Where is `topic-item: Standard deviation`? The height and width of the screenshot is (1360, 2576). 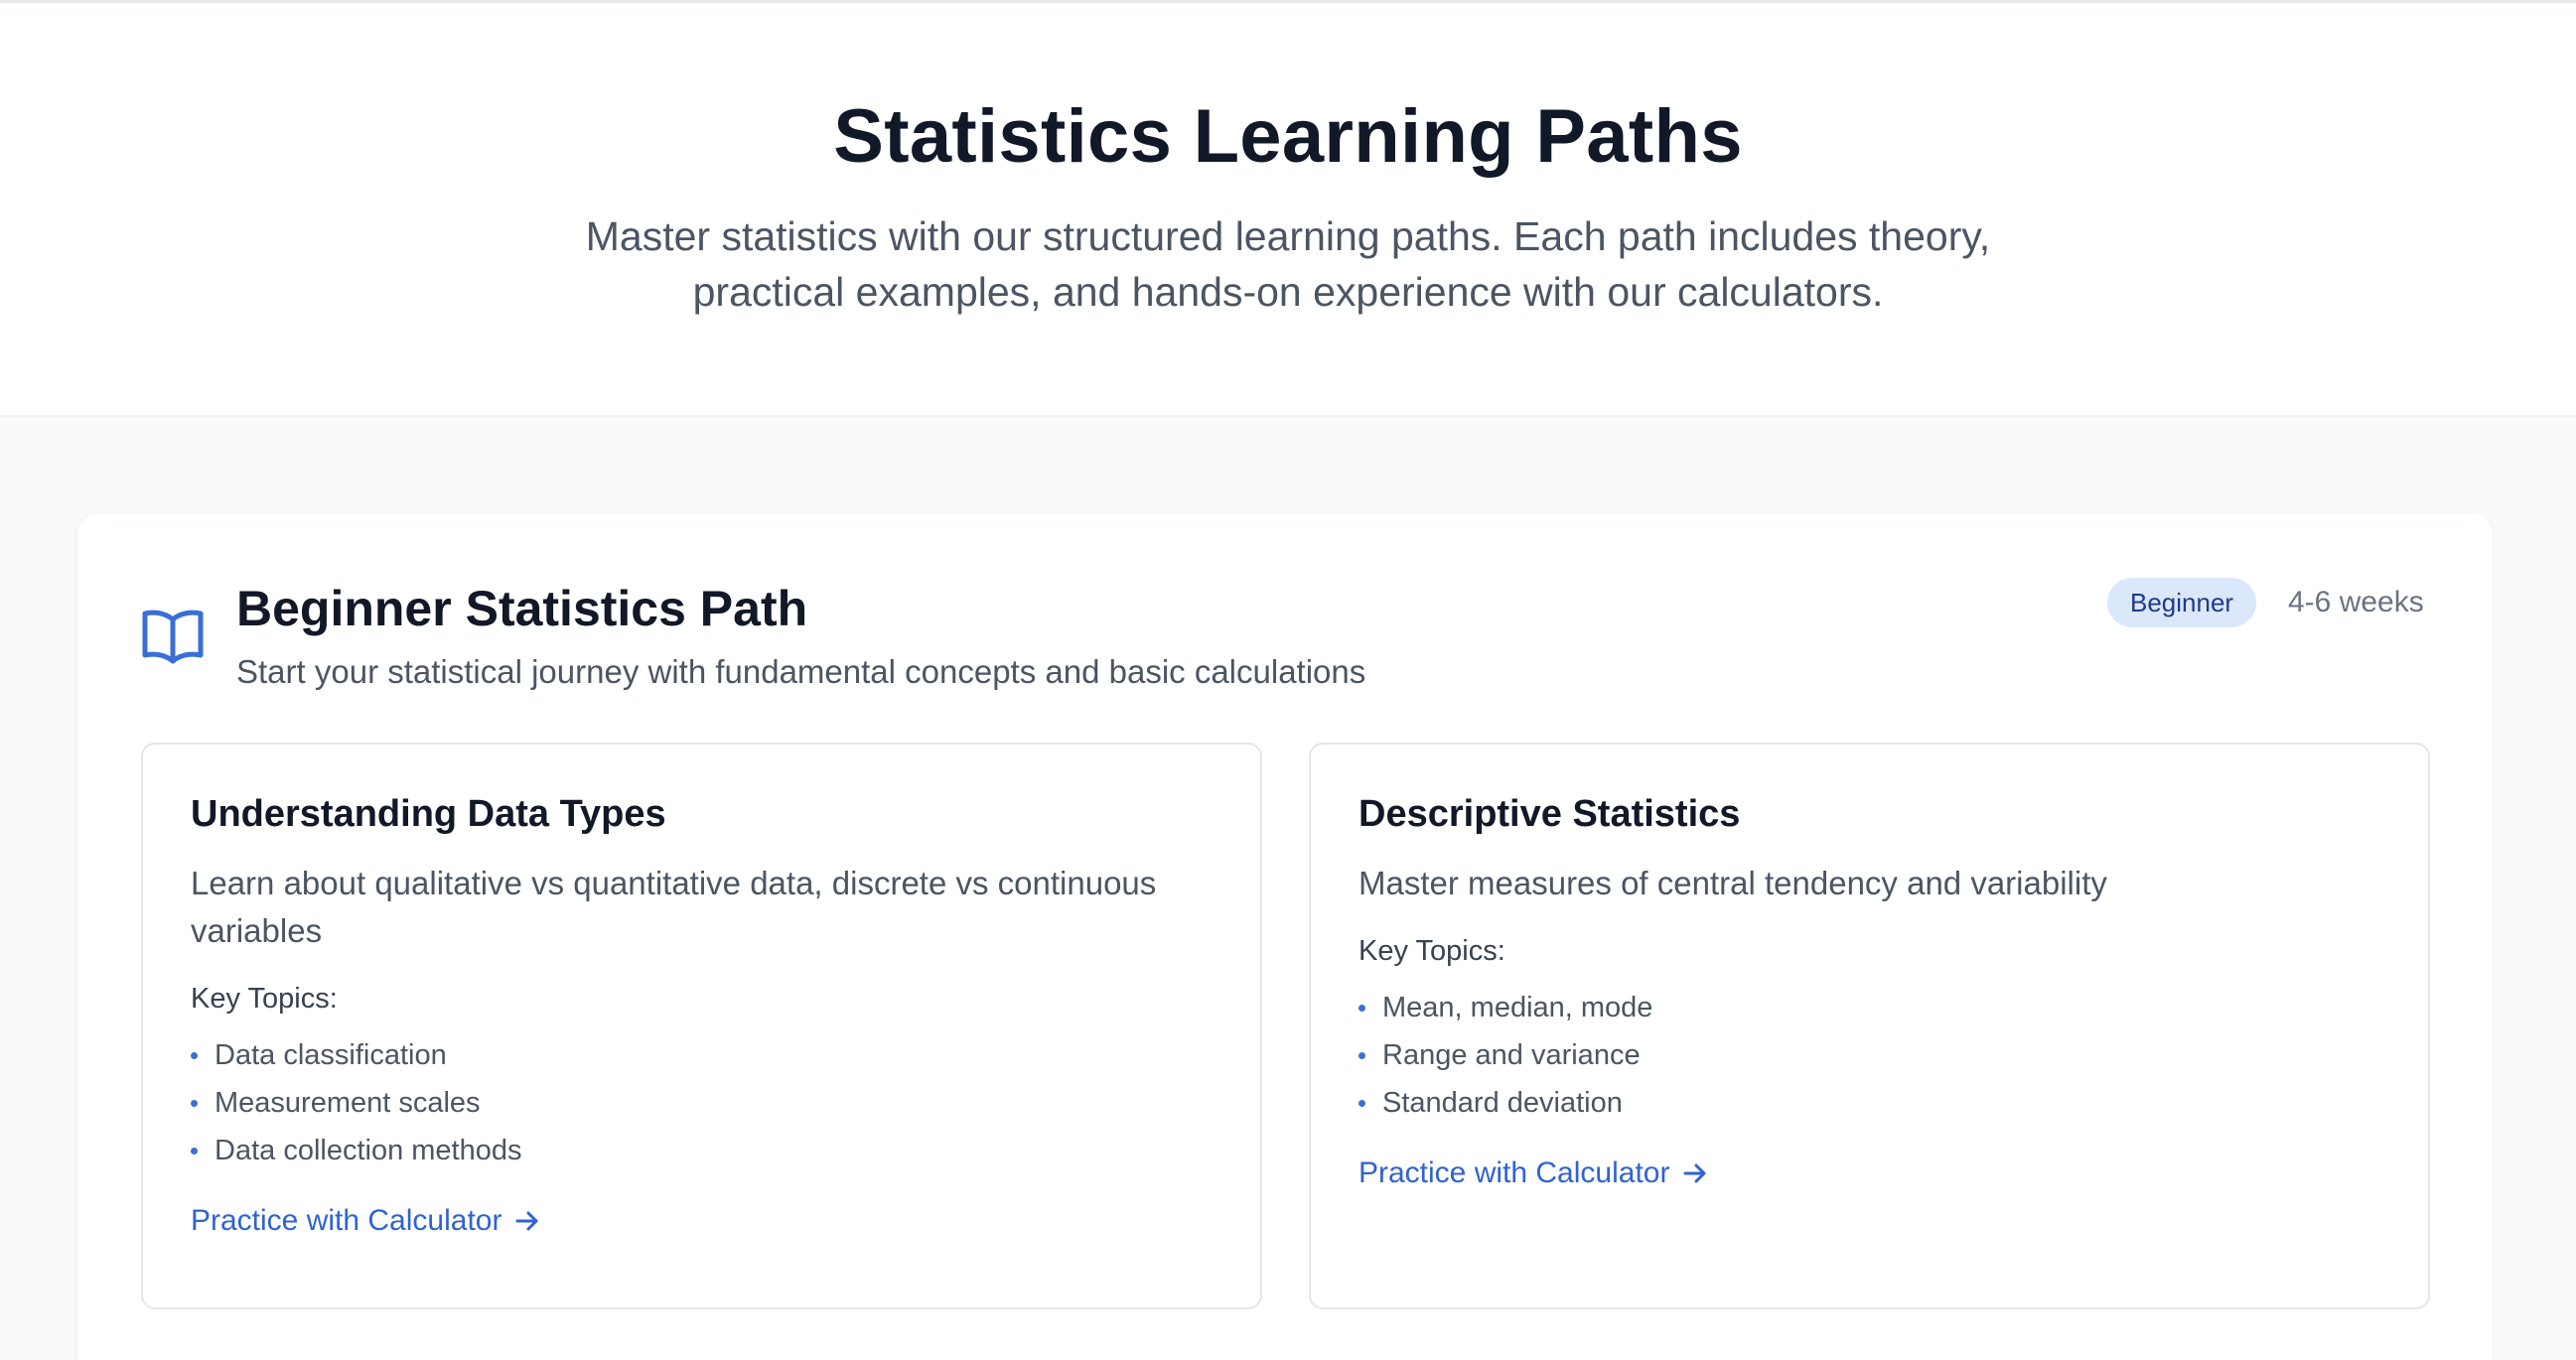 topic-item: Standard deviation is located at coordinates (1869, 1103).